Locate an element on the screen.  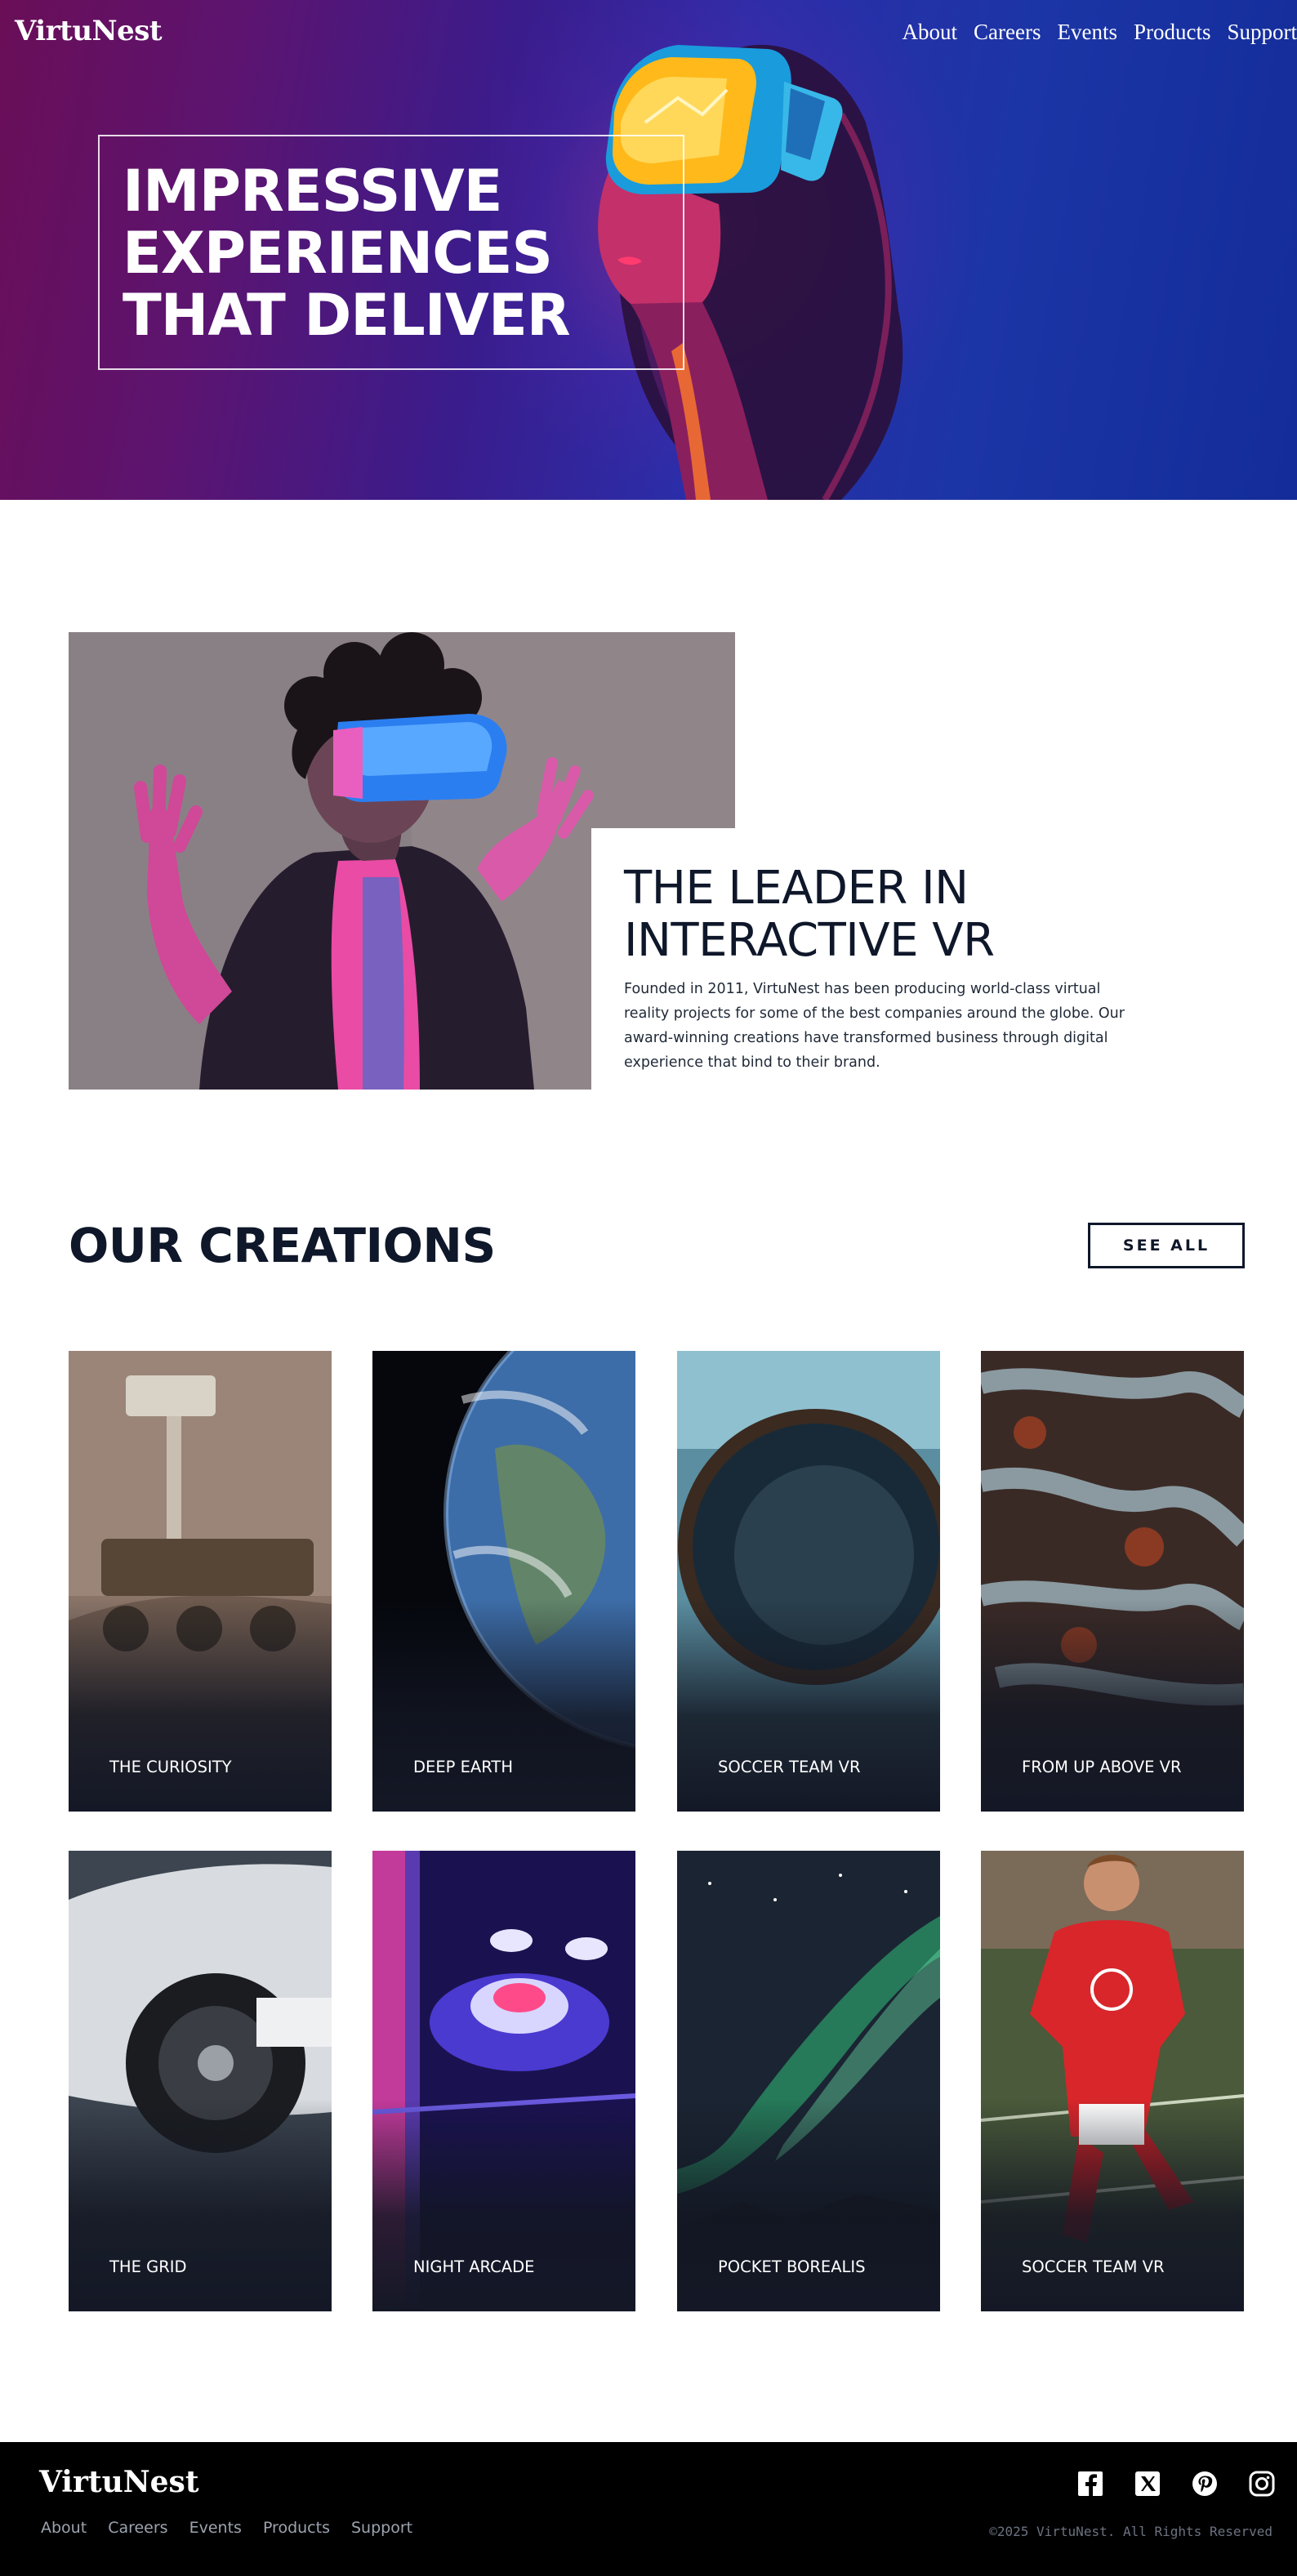
instagram-icon is located at coordinates (1262, 2484).